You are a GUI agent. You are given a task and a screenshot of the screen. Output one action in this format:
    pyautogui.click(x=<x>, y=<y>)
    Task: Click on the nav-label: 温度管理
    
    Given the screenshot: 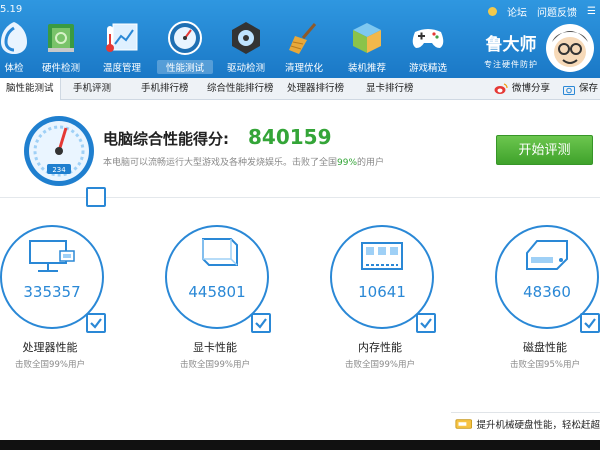 What is the action you would take?
    pyautogui.click(x=121, y=68)
    